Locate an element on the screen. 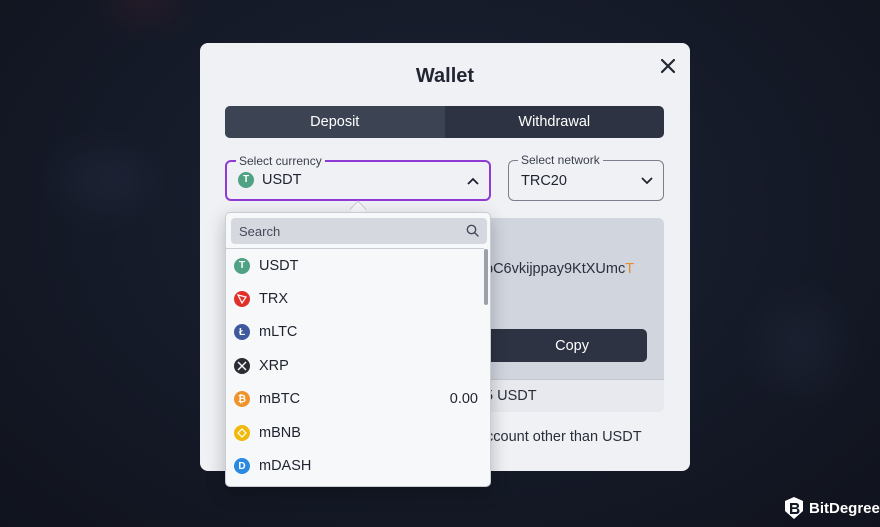 This screenshot has width=880, height=527. close-button is located at coordinates (668, 66).